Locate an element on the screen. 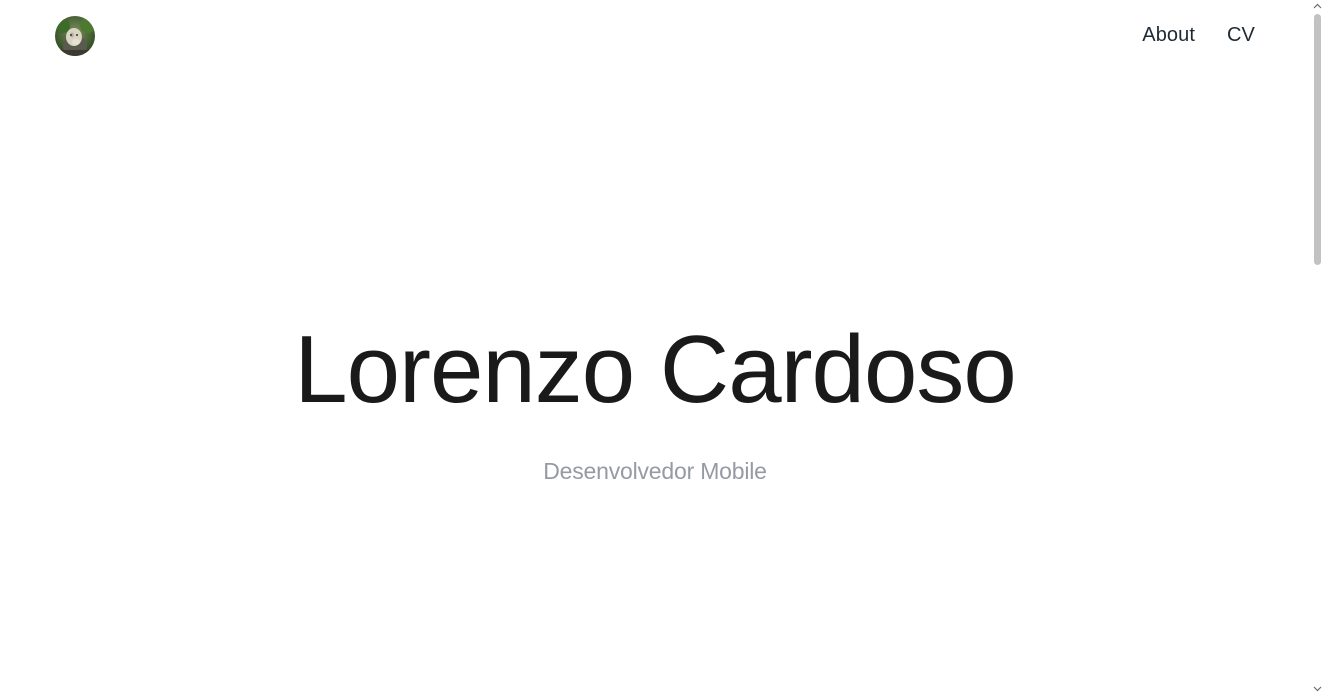 This screenshot has width=1325, height=695. chevron-up-icon is located at coordinates (1317, 6).